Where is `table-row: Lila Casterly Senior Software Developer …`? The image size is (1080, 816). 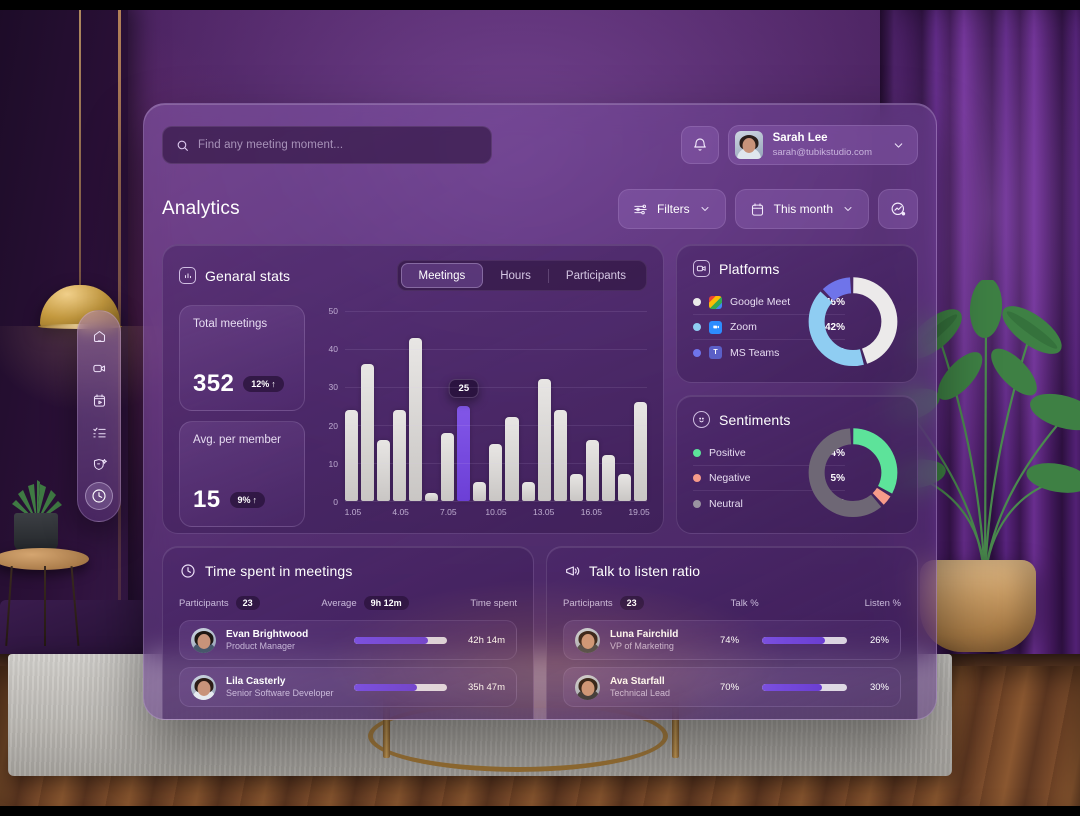 table-row: Lila Casterly Senior Software Developer … is located at coordinates (348, 687).